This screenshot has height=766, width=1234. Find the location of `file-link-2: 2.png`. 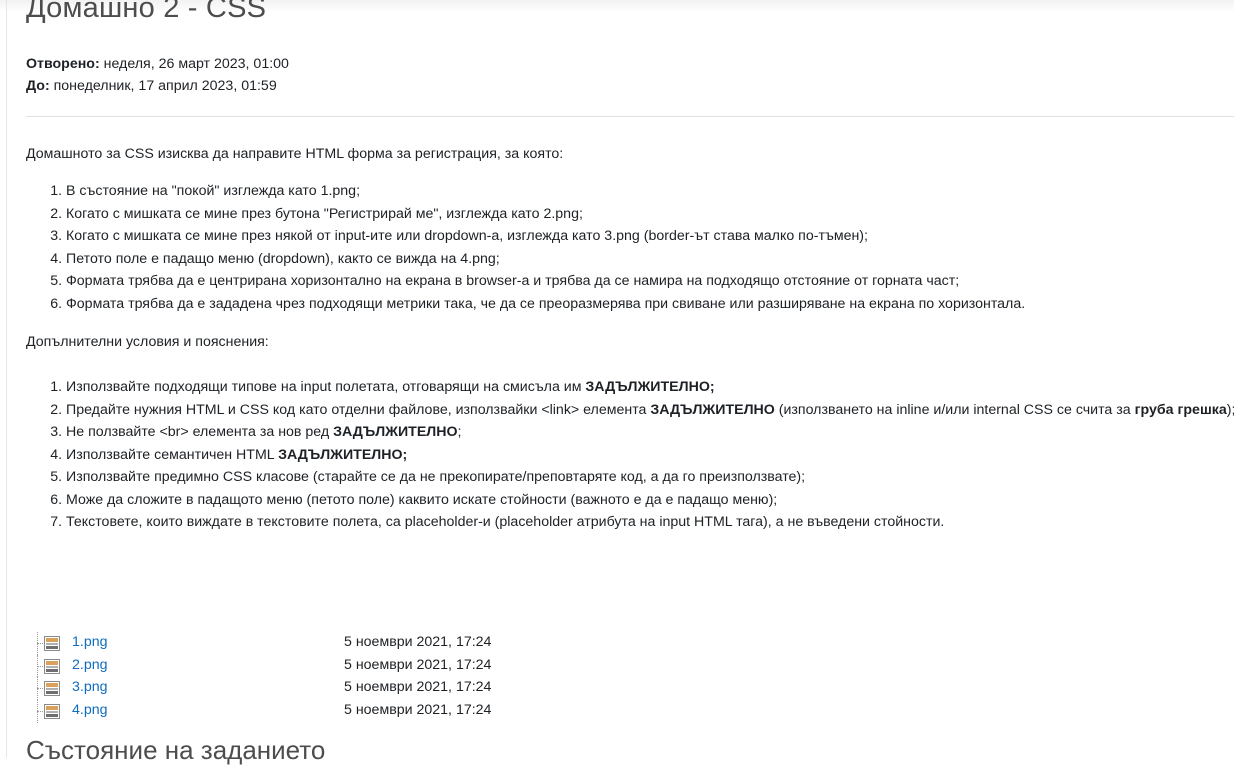

file-link-2: 2.png is located at coordinates (90, 665).